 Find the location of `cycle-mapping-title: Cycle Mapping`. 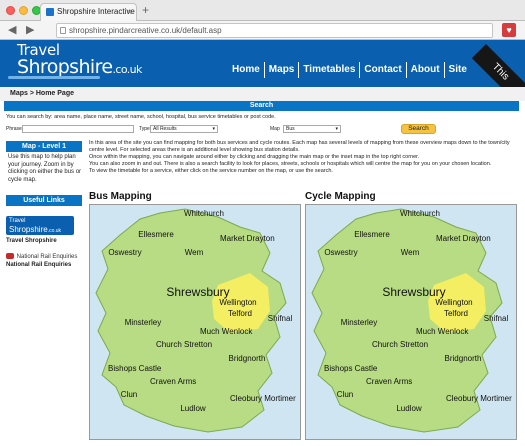

cycle-mapping-title: Cycle Mapping is located at coordinates (340, 196).